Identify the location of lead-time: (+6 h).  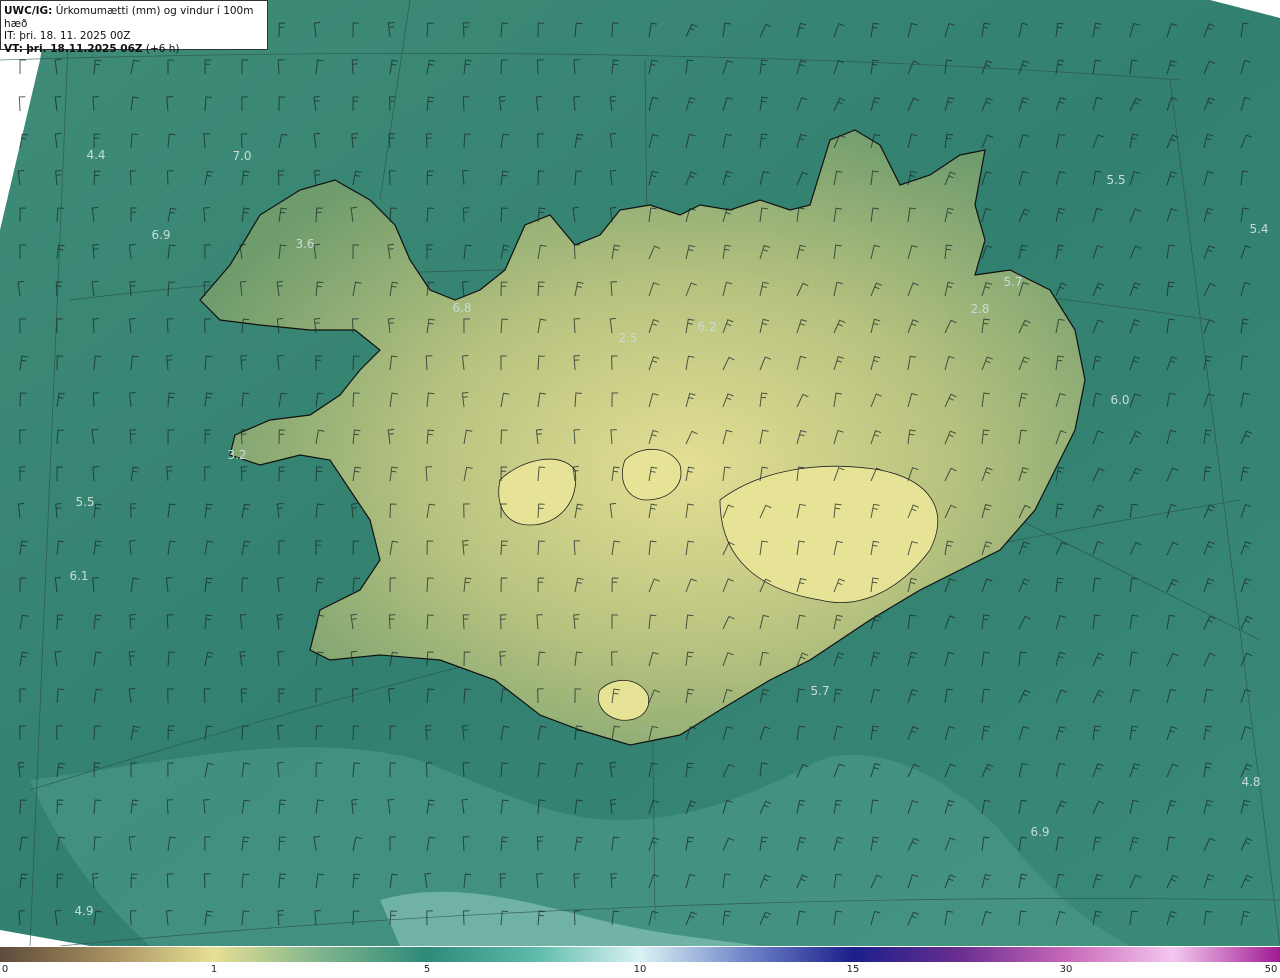
(162, 48).